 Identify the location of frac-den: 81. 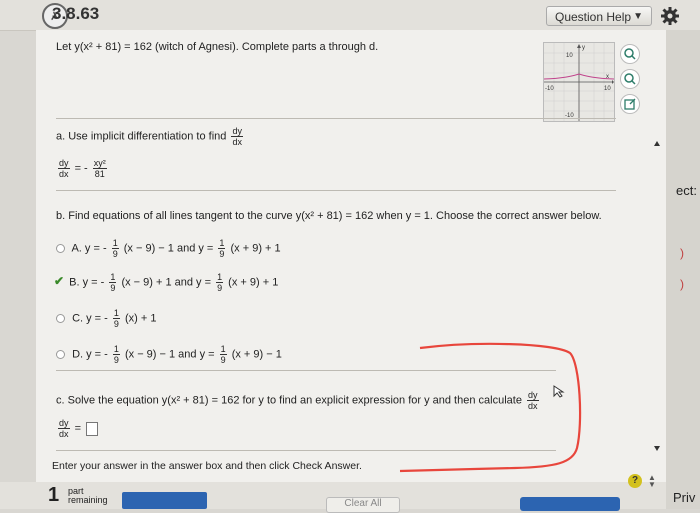
(99, 174).